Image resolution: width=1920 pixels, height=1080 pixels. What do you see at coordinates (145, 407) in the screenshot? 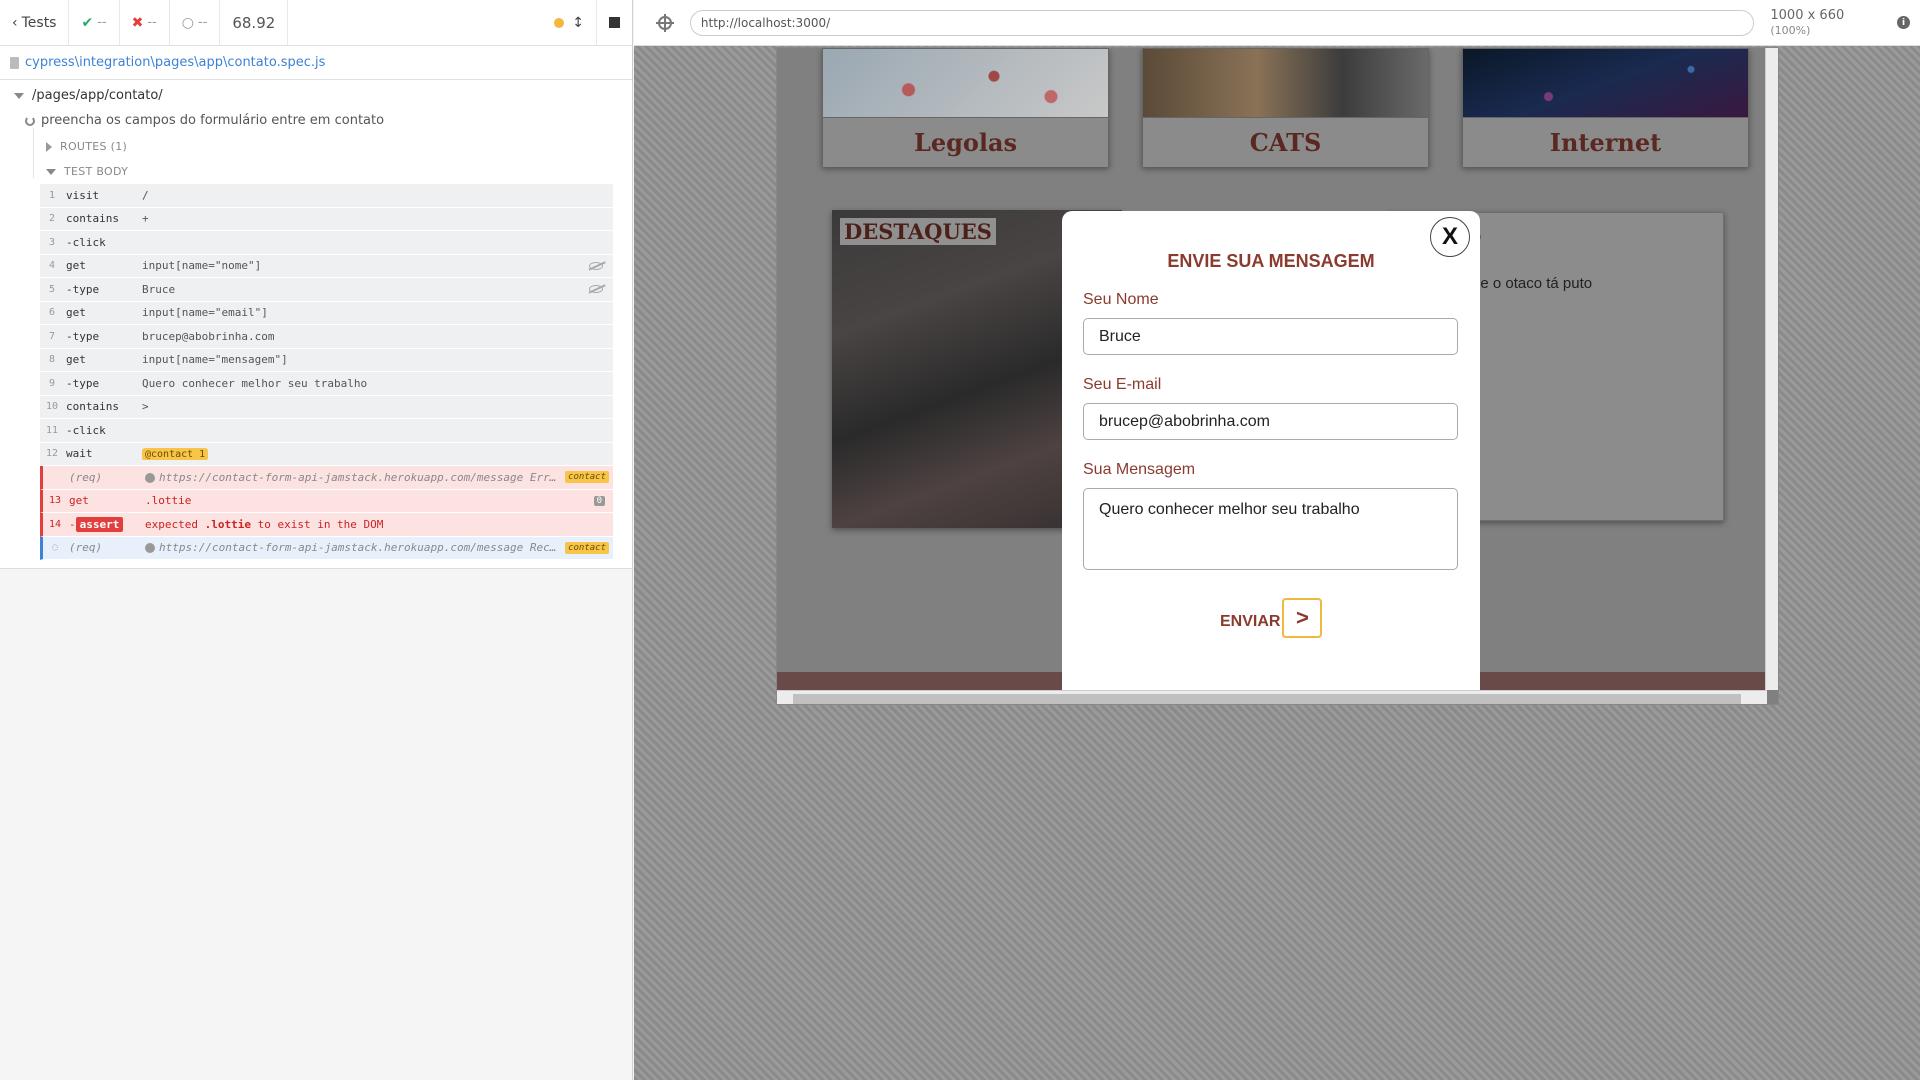
I see `command-msg: >` at bounding box center [145, 407].